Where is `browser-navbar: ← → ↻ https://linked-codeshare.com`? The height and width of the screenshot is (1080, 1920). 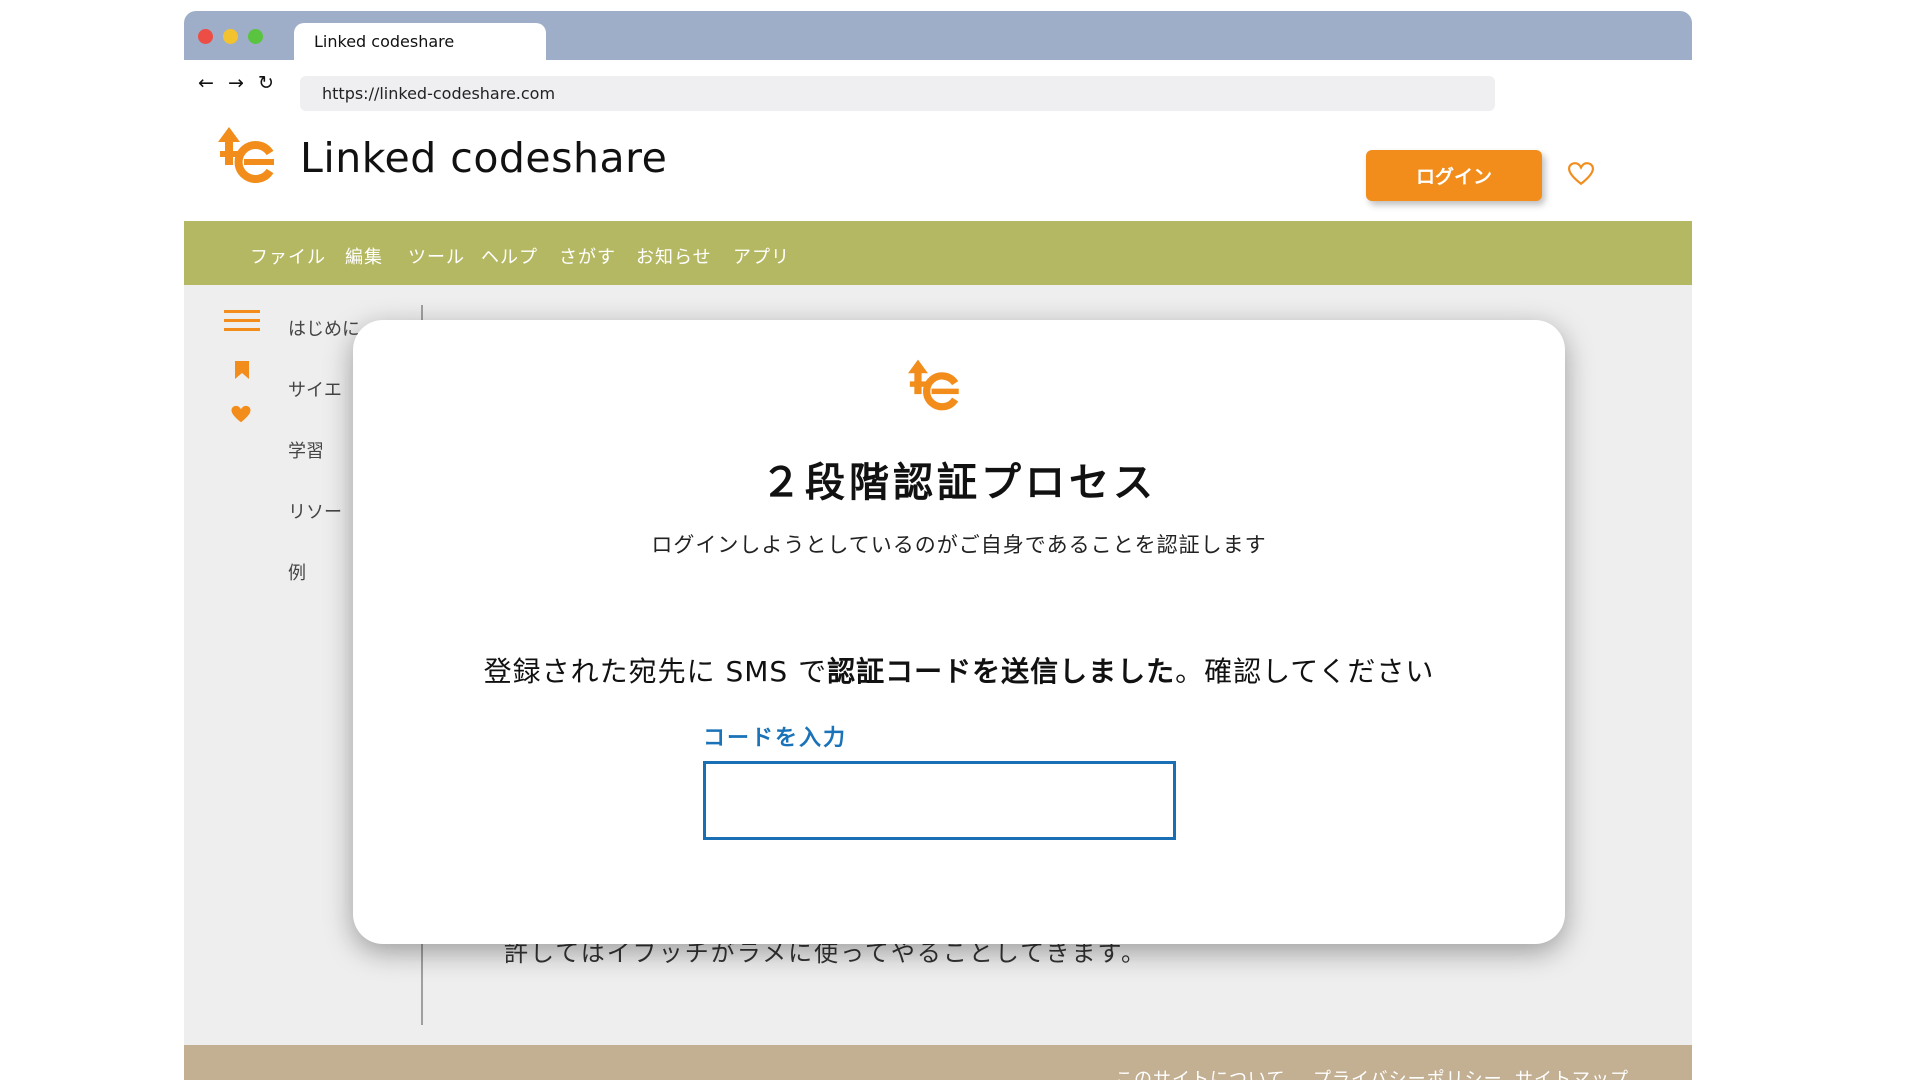
browser-navbar: ← → ↻ https://linked-codeshare.com is located at coordinates (938, 86).